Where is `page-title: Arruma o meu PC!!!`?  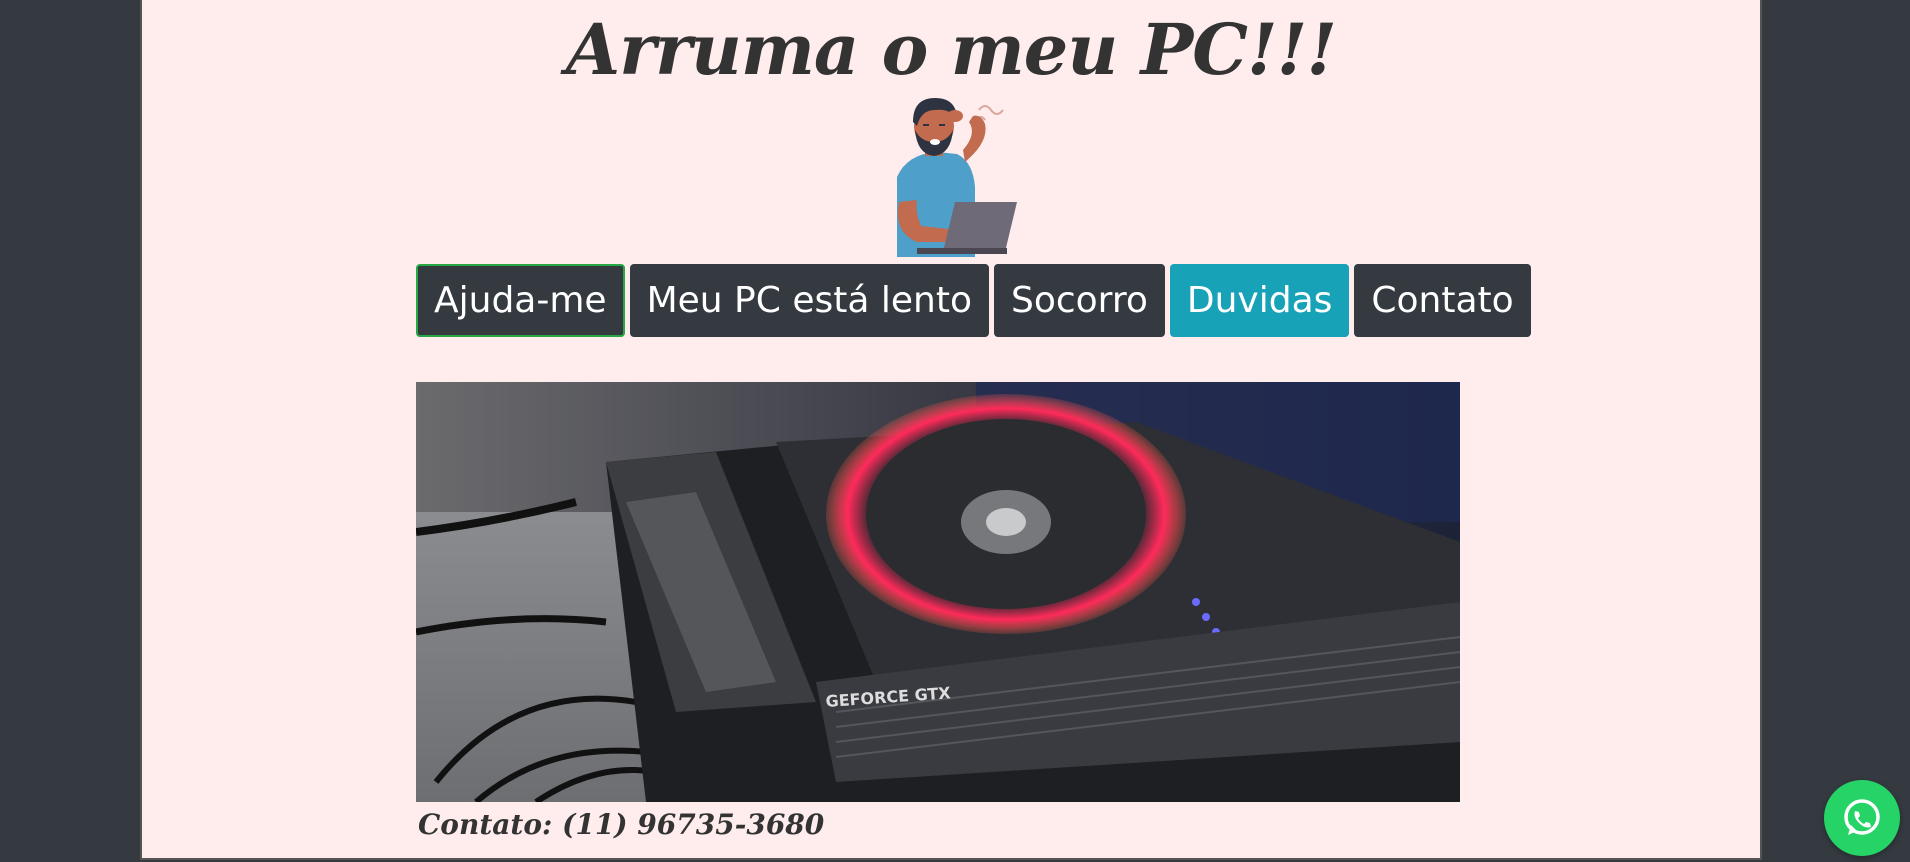 page-title: Arruma o meu PC!!! is located at coordinates (951, 49).